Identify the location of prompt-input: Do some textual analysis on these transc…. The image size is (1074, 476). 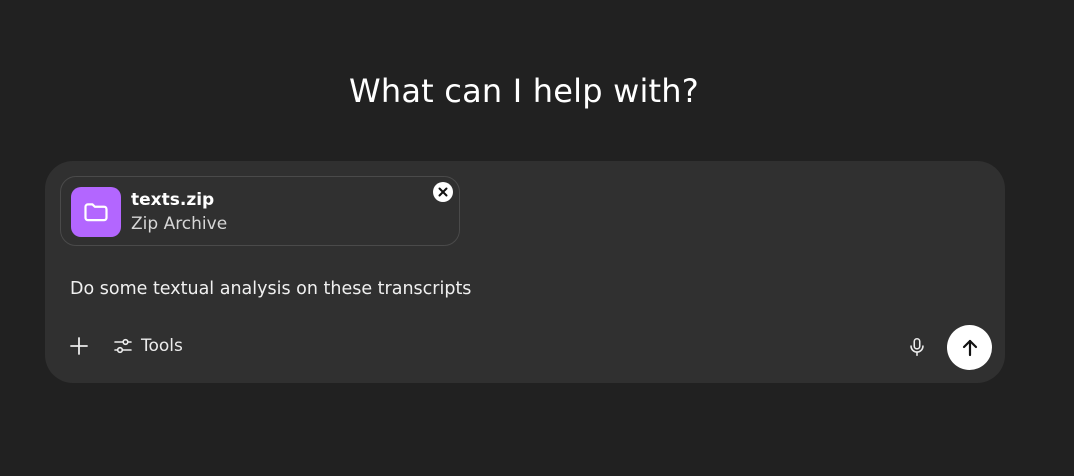
(270, 289).